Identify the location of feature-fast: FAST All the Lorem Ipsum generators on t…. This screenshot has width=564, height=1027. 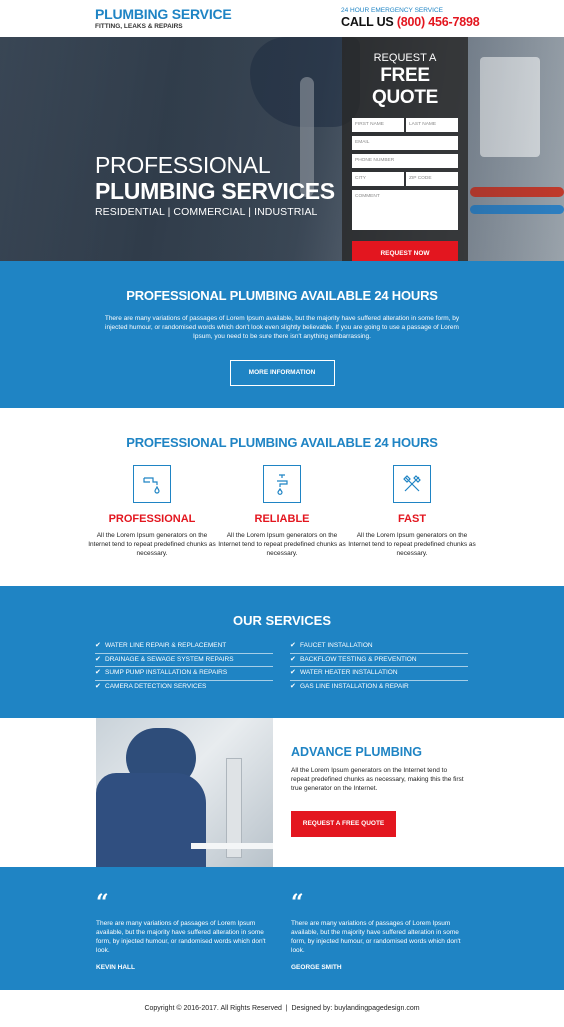
(412, 511).